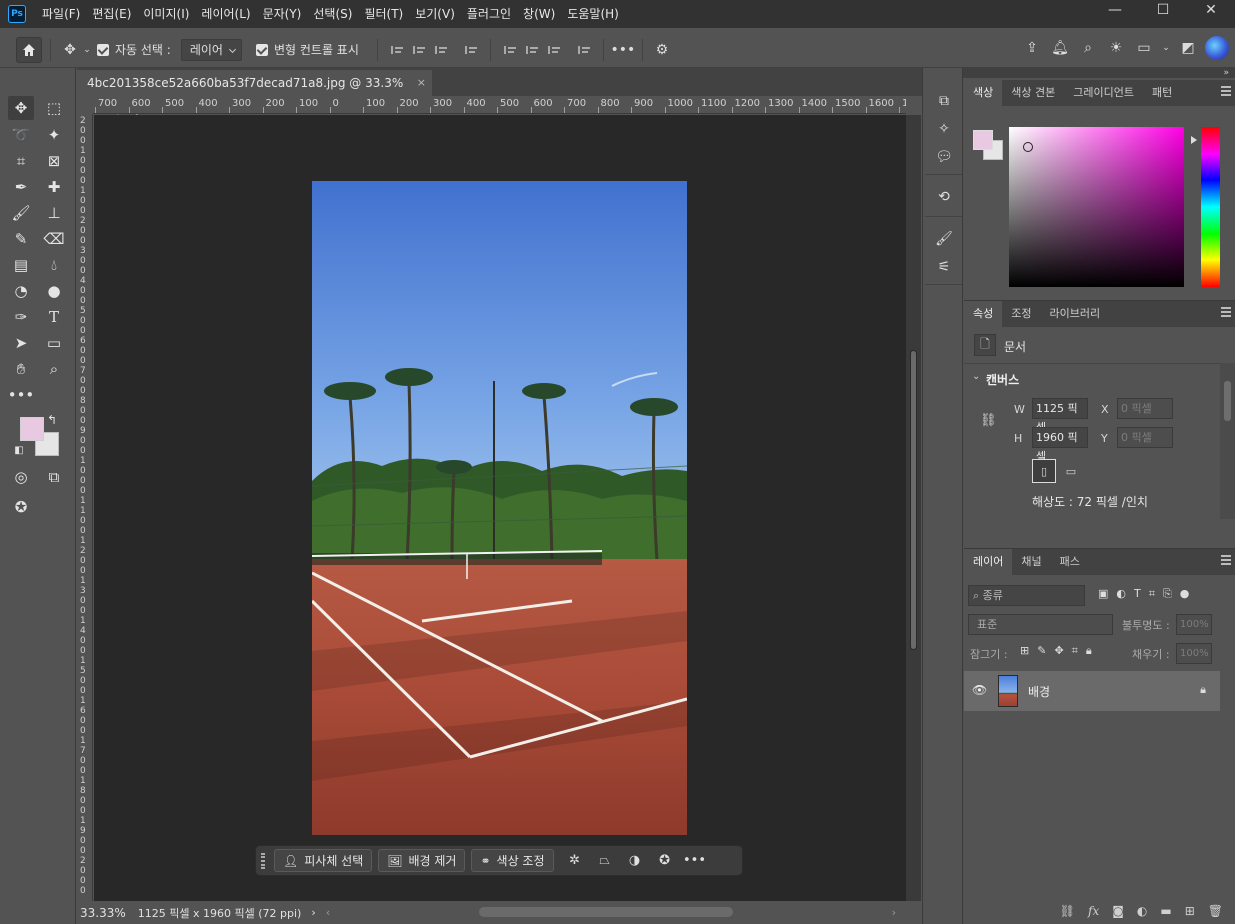  What do you see at coordinates (1041, 651) in the screenshot?
I see `lock-pixels-icon: ✎` at bounding box center [1041, 651].